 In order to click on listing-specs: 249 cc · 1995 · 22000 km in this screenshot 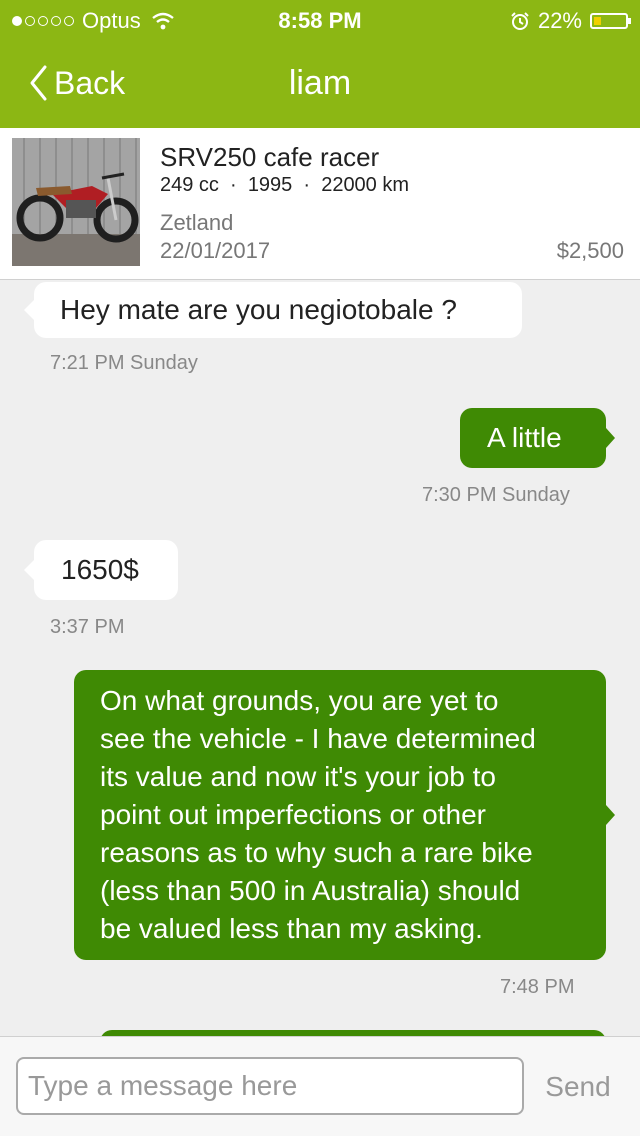, I will do `click(285, 185)`.